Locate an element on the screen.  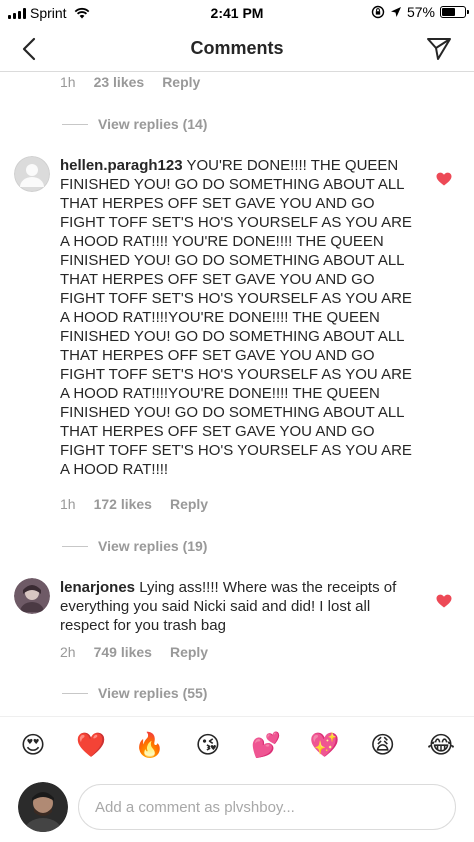
comment-input-bar is located at coordinates (237, 809).